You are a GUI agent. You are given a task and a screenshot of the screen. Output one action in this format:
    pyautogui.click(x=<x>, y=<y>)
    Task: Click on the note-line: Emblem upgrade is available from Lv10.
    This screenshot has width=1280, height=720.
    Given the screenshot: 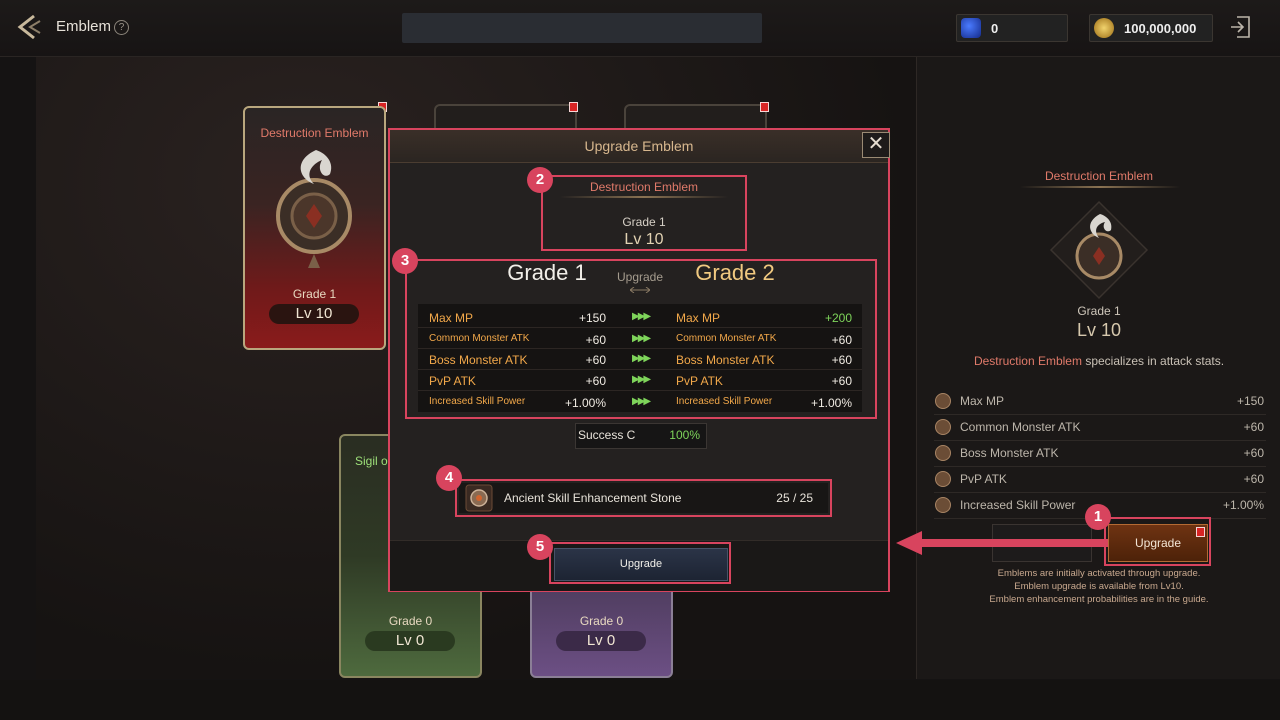 What is the action you would take?
    pyautogui.click(x=1099, y=586)
    